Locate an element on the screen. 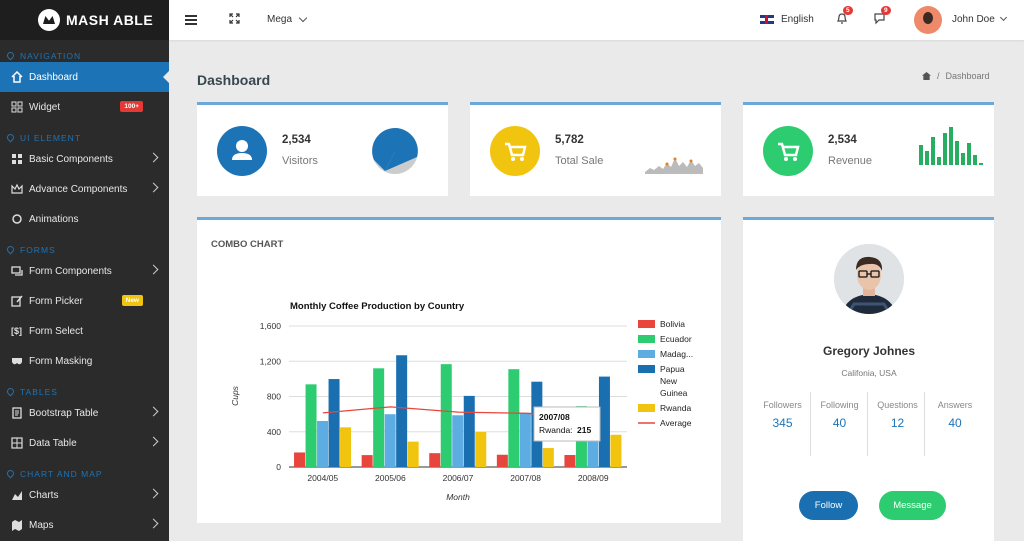  revenue-bar-sparkline is located at coordinates (951, 146).